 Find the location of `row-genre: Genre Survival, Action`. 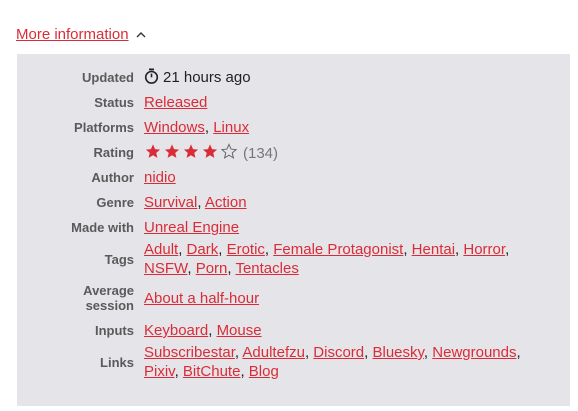

row-genre: Genre Survival, Action is located at coordinates (269, 202).